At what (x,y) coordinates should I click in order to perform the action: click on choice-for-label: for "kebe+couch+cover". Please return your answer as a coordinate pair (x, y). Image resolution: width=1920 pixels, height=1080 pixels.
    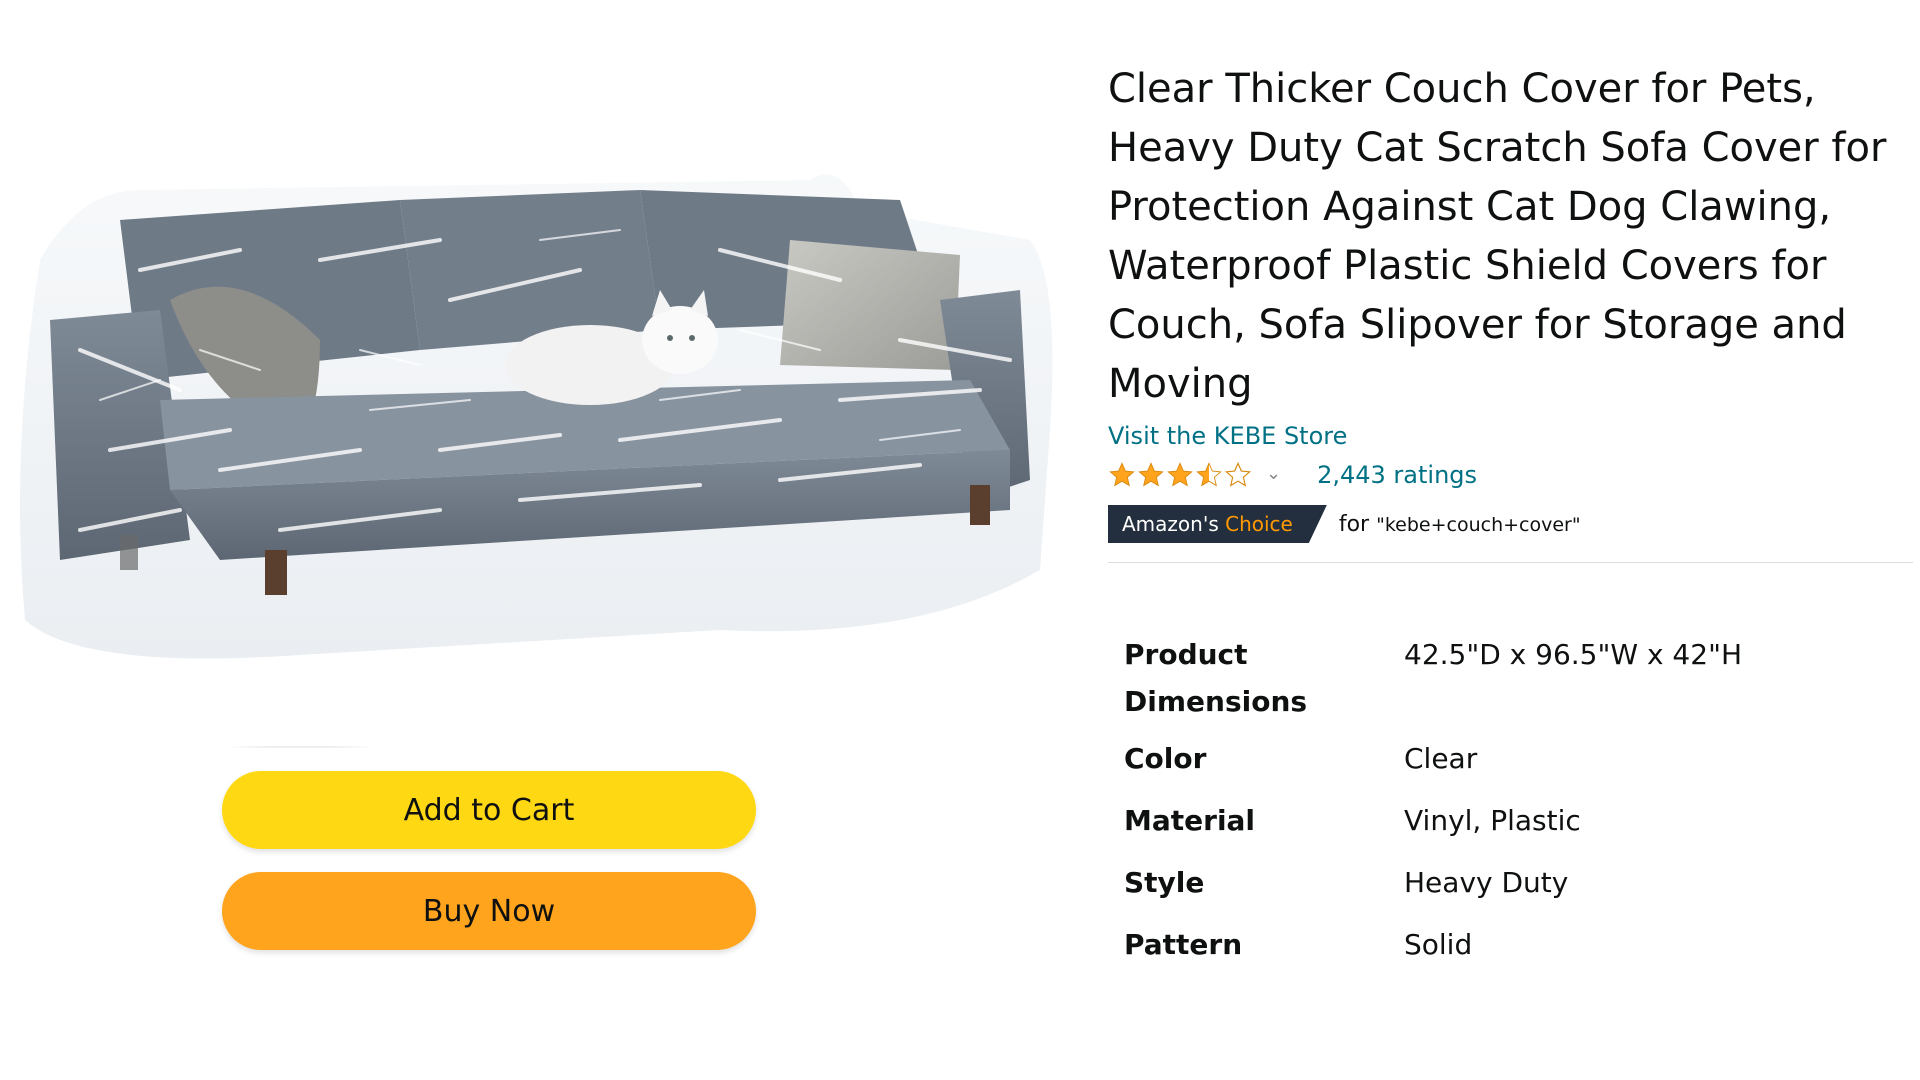
    Looking at the image, I should click on (1460, 524).